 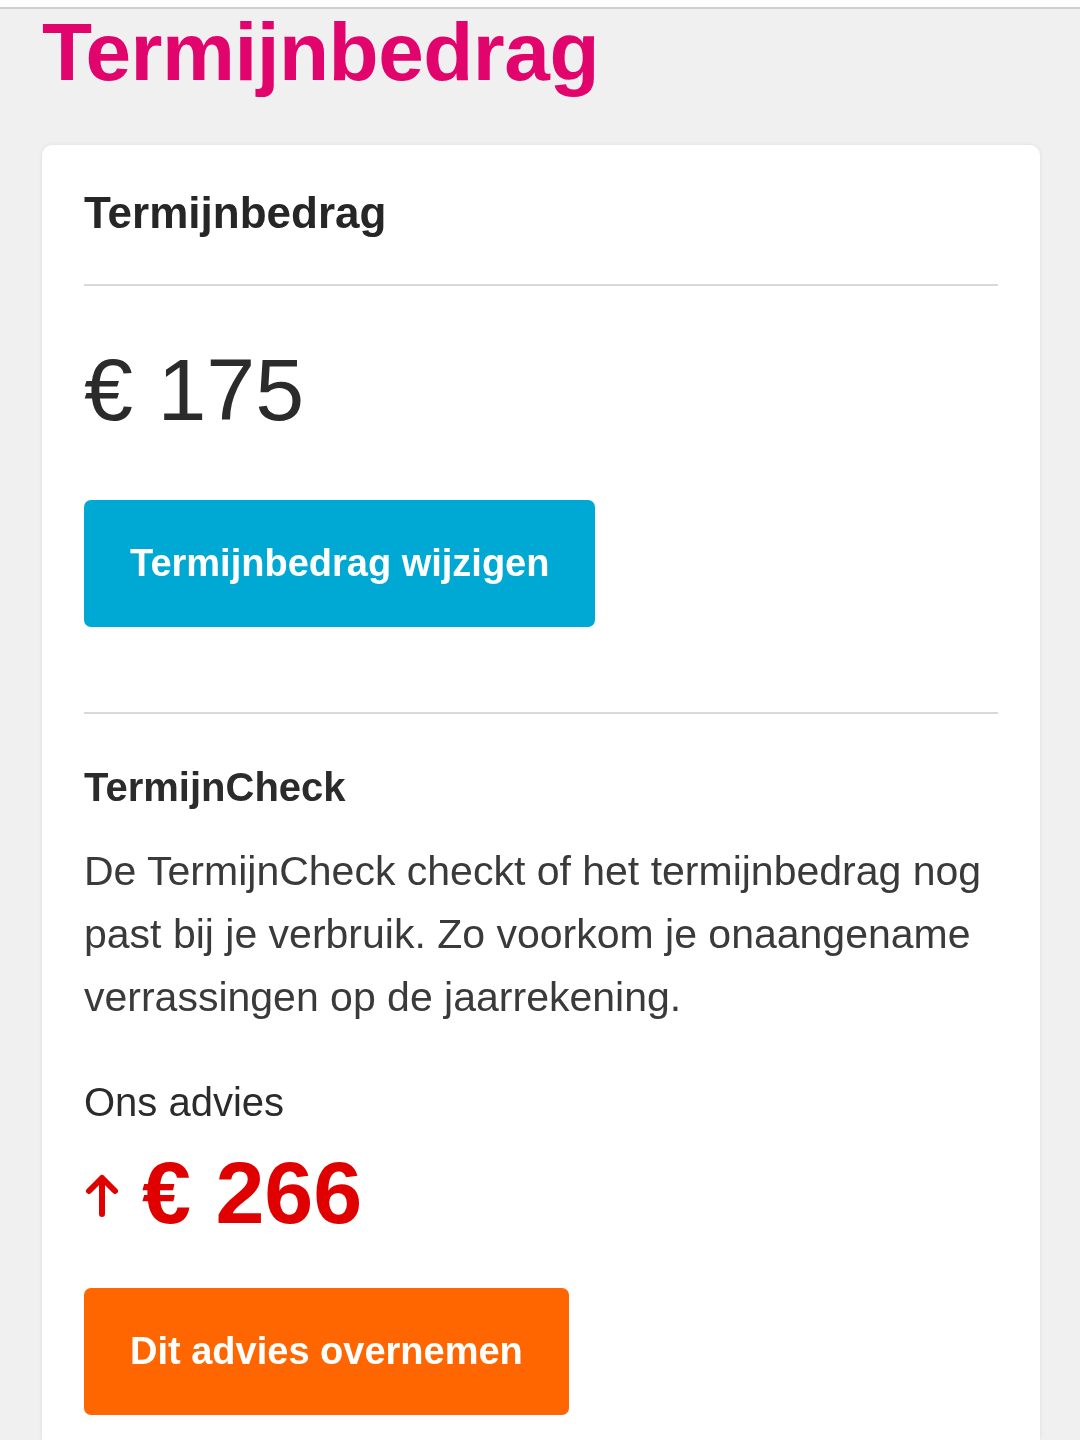 I want to click on change-amount-button: Termijnbedrag wijzigen, so click(x=340, y=563).